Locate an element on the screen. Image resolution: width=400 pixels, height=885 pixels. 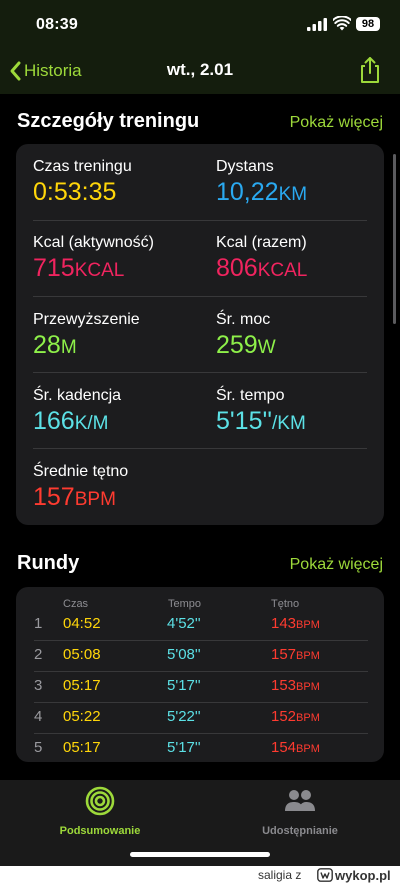
stat-avg-pace: Śr. tempo 5'15''/km is located at coordinates (261, 410).